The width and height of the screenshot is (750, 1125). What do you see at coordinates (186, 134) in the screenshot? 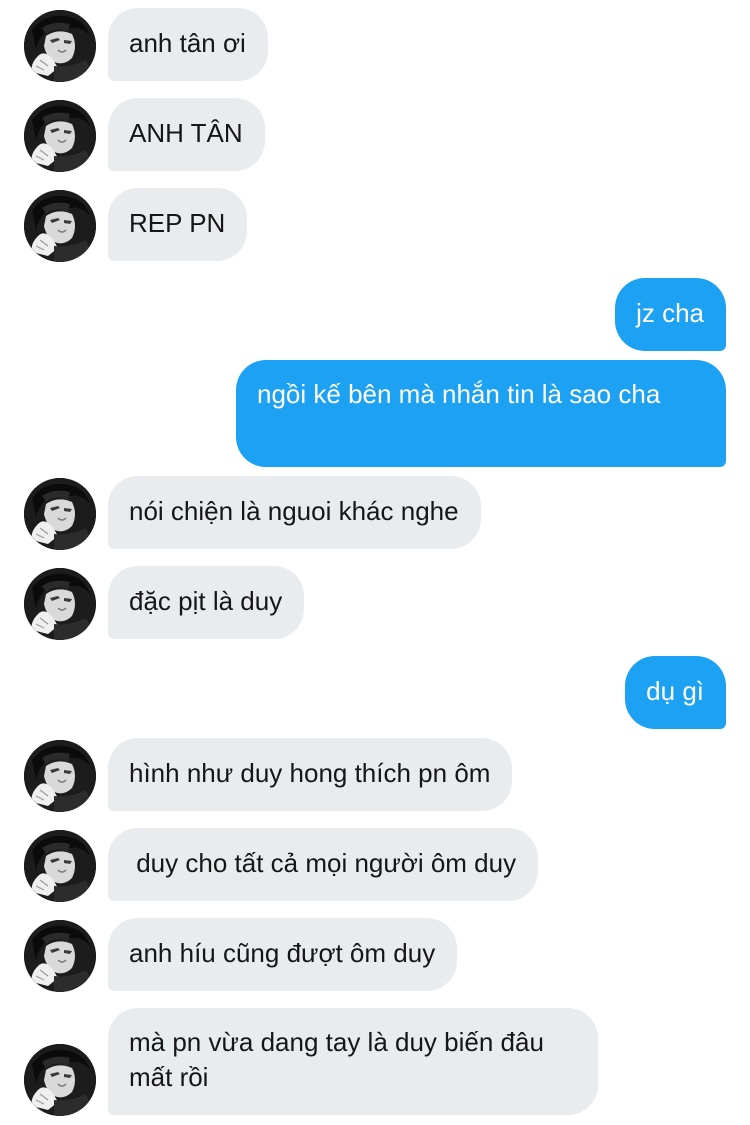
I see `received-message: ANH TÂN` at bounding box center [186, 134].